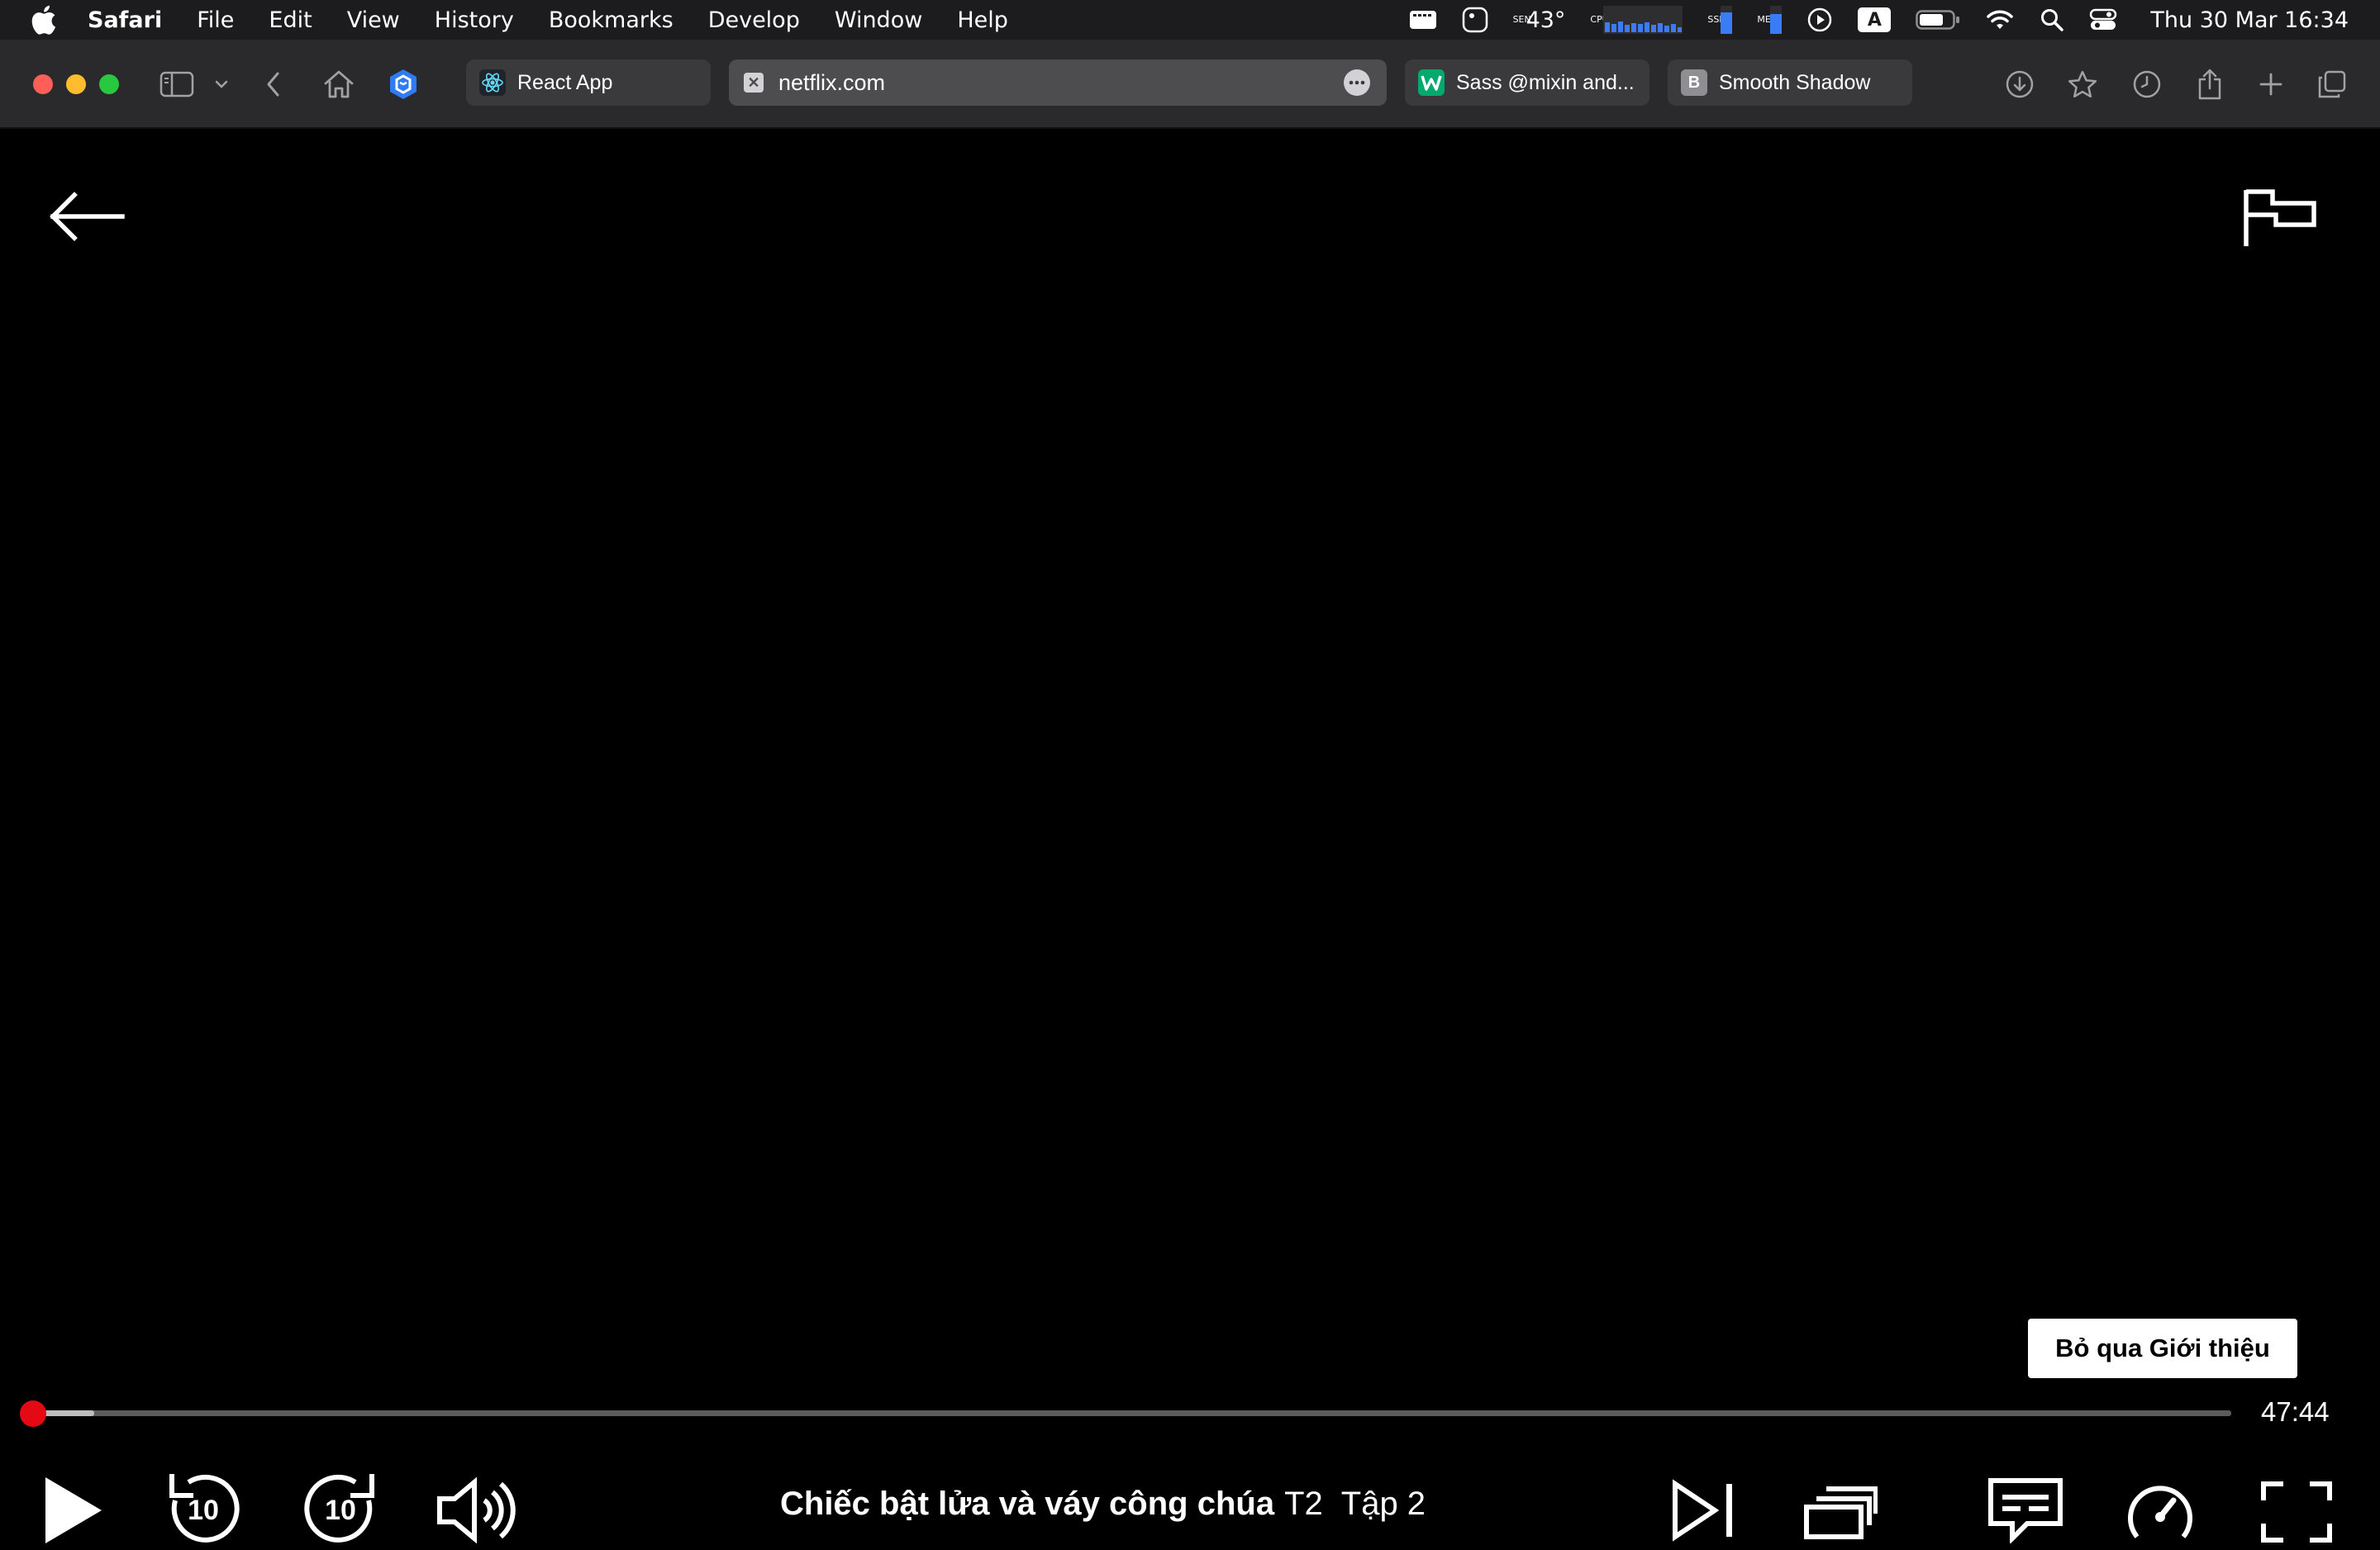  What do you see at coordinates (1058, 82) in the screenshot?
I see `tab-netflix-active: ✕ netflix.com` at bounding box center [1058, 82].